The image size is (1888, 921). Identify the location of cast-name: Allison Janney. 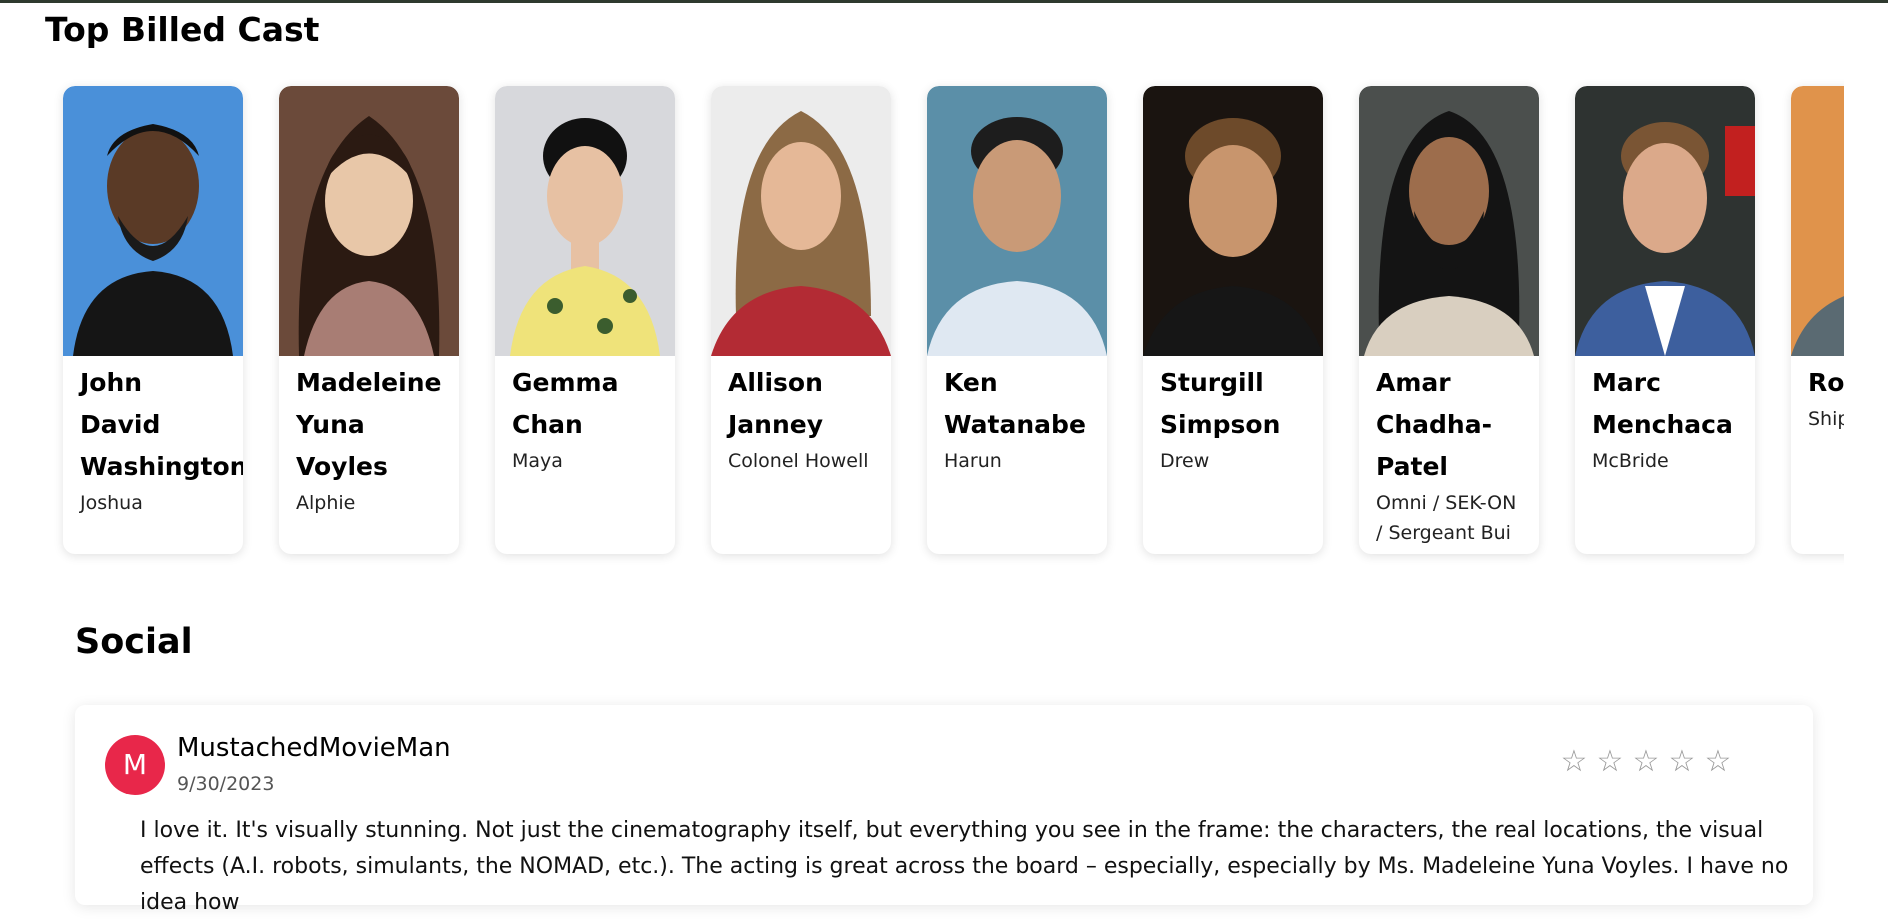
(802, 404).